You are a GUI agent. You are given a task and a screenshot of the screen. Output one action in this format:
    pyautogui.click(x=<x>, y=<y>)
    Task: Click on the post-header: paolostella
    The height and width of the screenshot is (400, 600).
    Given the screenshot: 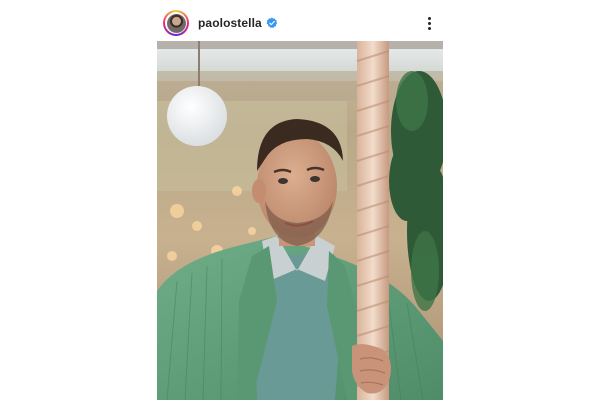 What is the action you would take?
    pyautogui.click(x=300, y=23)
    